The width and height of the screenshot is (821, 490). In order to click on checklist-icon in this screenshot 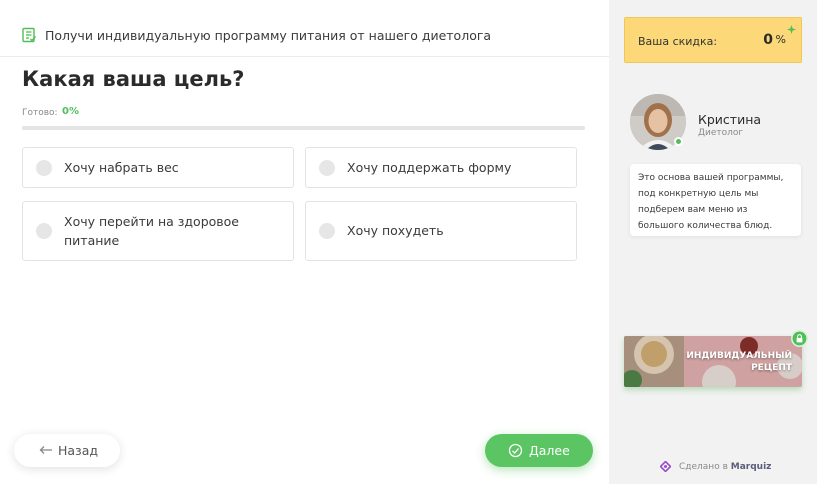, I will do `click(29, 35)`.